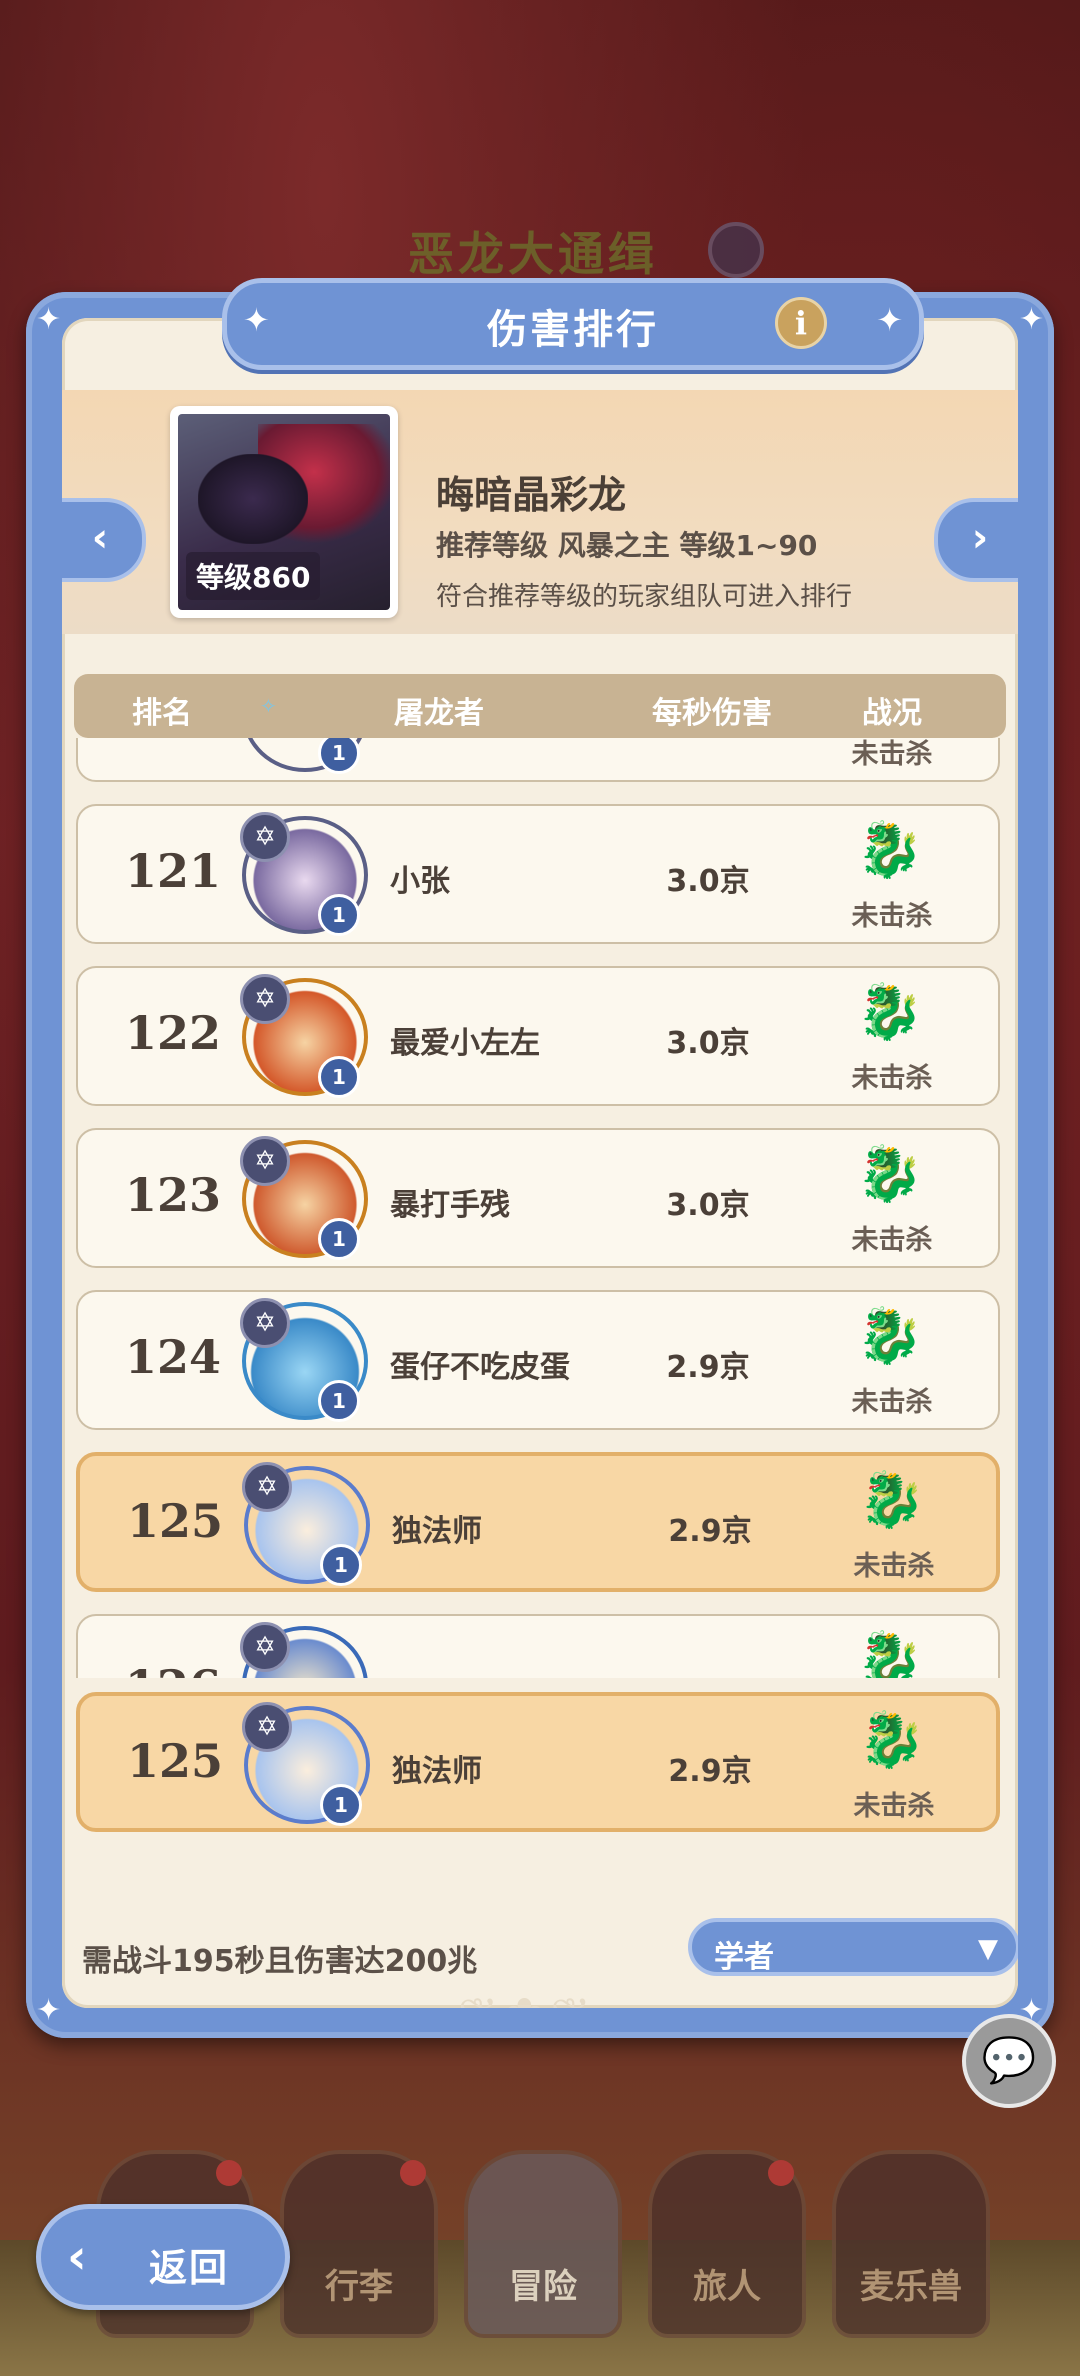 This screenshot has height=2376, width=1080. I want to click on row-rank: 124, so click(173, 1357).